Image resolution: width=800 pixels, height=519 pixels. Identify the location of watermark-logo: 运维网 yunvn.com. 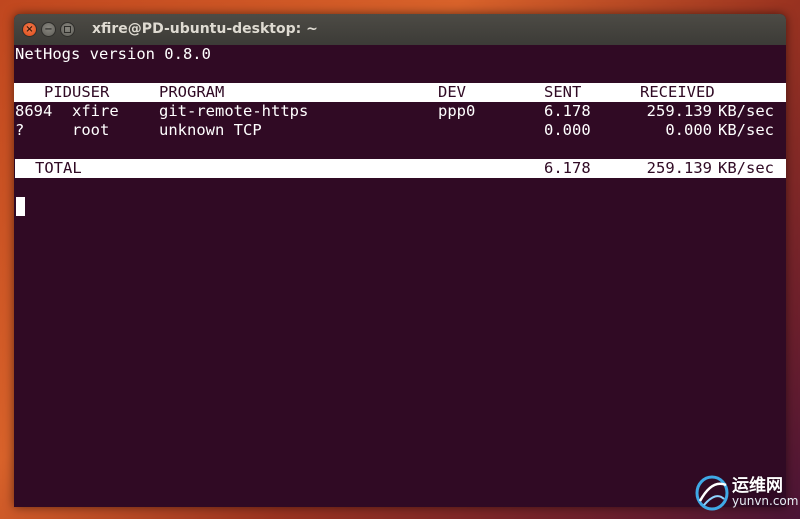
(745, 492).